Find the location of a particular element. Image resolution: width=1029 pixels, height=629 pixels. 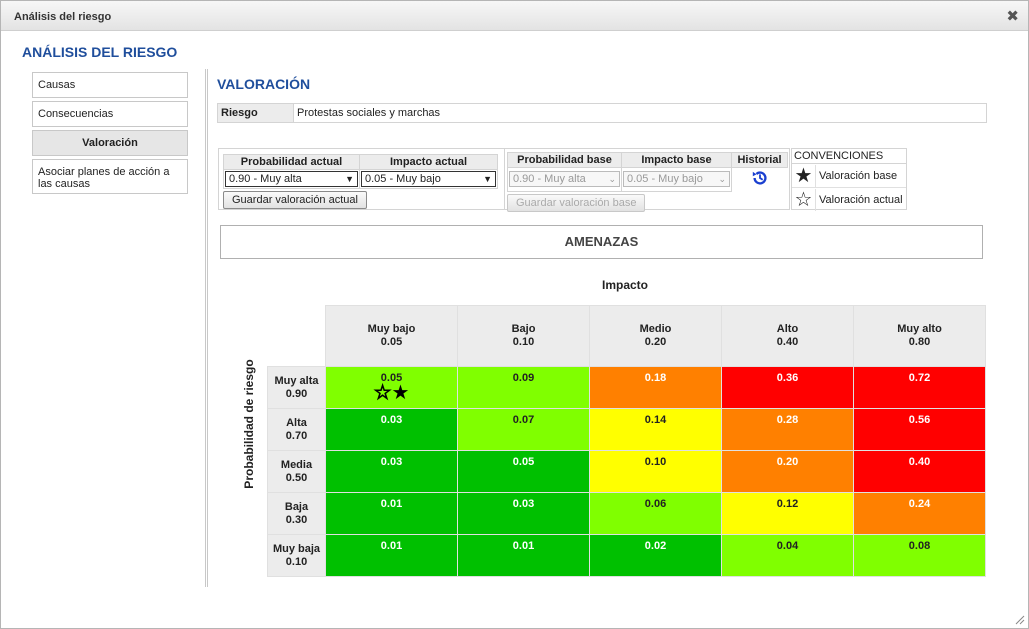

matrix-cell: 0.06 is located at coordinates (655, 513).